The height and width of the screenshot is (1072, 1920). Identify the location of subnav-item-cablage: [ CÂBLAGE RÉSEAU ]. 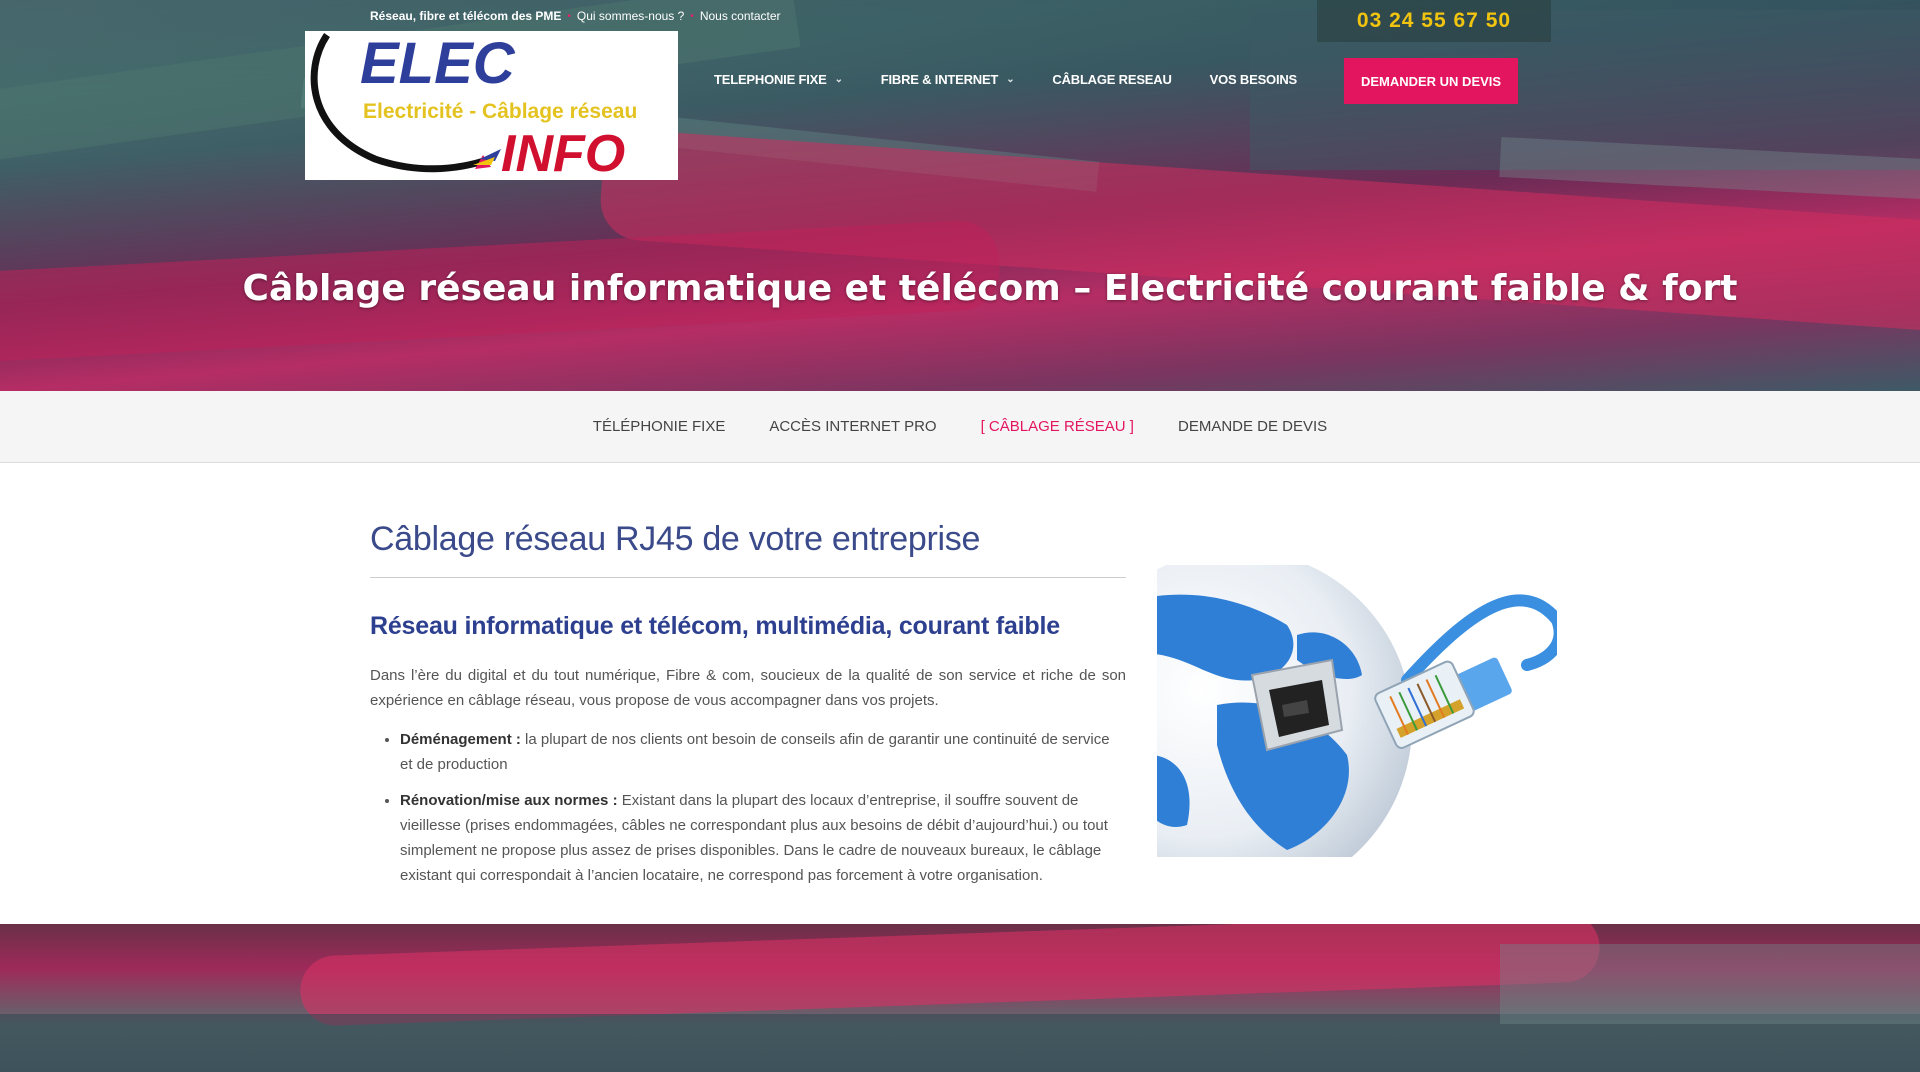
(1057, 426).